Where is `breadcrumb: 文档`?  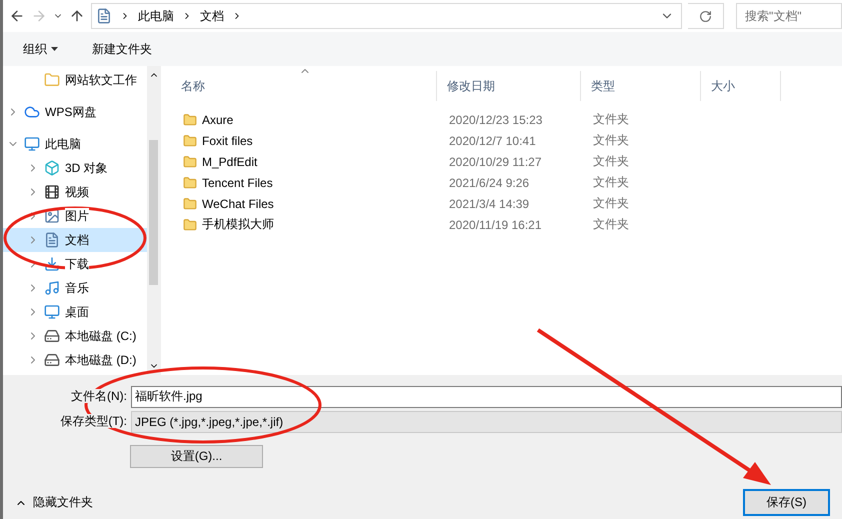 breadcrumb: 文档 is located at coordinates (212, 16).